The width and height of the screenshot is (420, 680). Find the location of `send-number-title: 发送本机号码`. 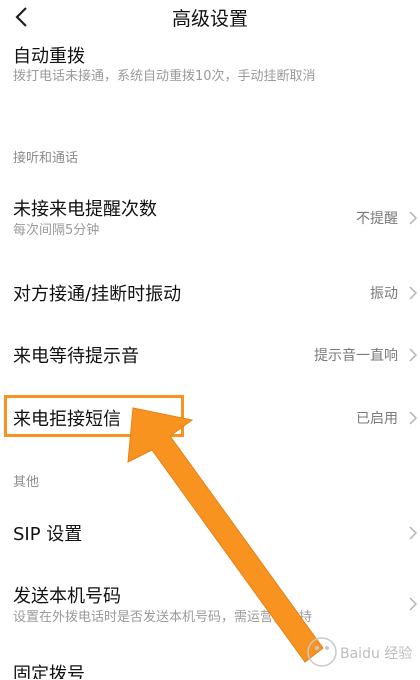

send-number-title: 发送本机号码 is located at coordinates (67, 596).